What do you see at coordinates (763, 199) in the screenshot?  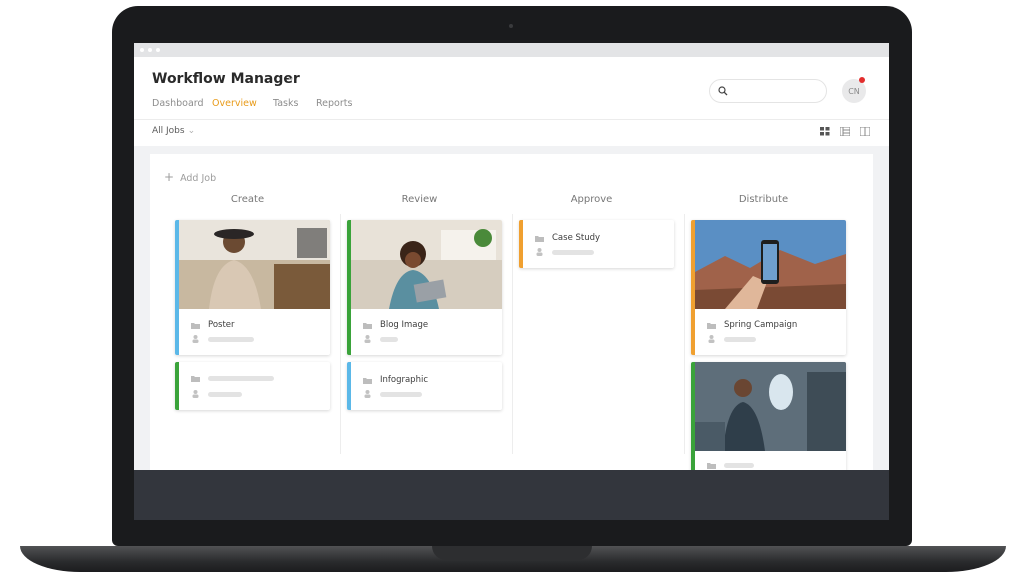 I see `column-header-distribute: Distribute` at bounding box center [763, 199].